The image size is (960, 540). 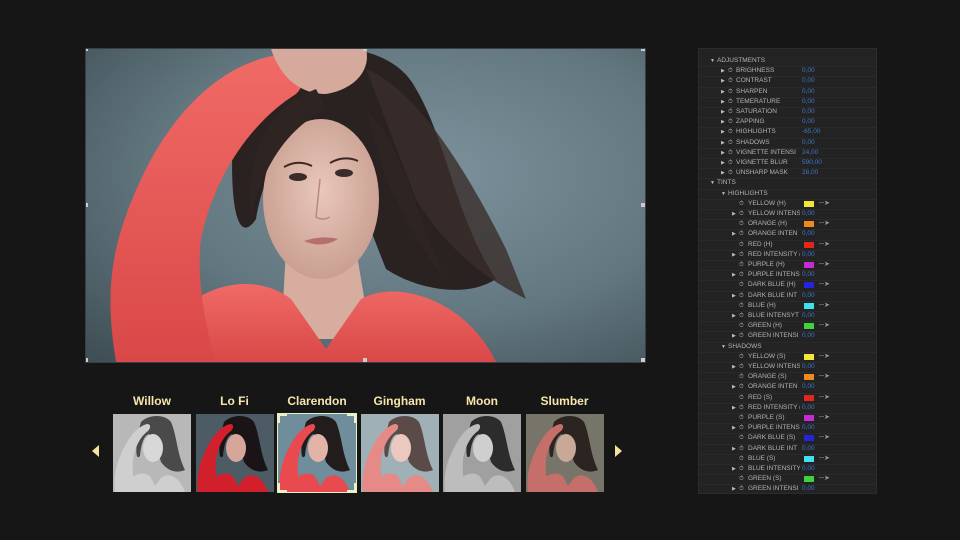 I want to click on next-filter-arrow-icon, so click(x=618, y=451).